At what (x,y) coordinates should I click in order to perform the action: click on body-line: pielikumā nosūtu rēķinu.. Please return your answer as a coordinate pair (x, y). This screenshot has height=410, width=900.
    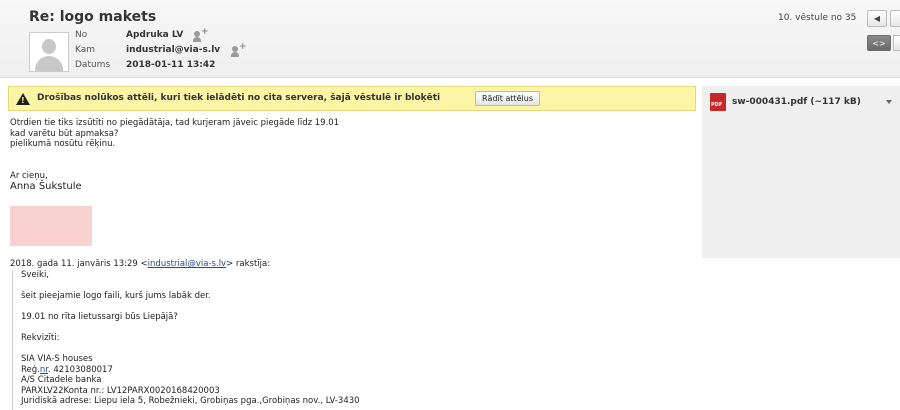
    Looking at the image, I should click on (63, 144).